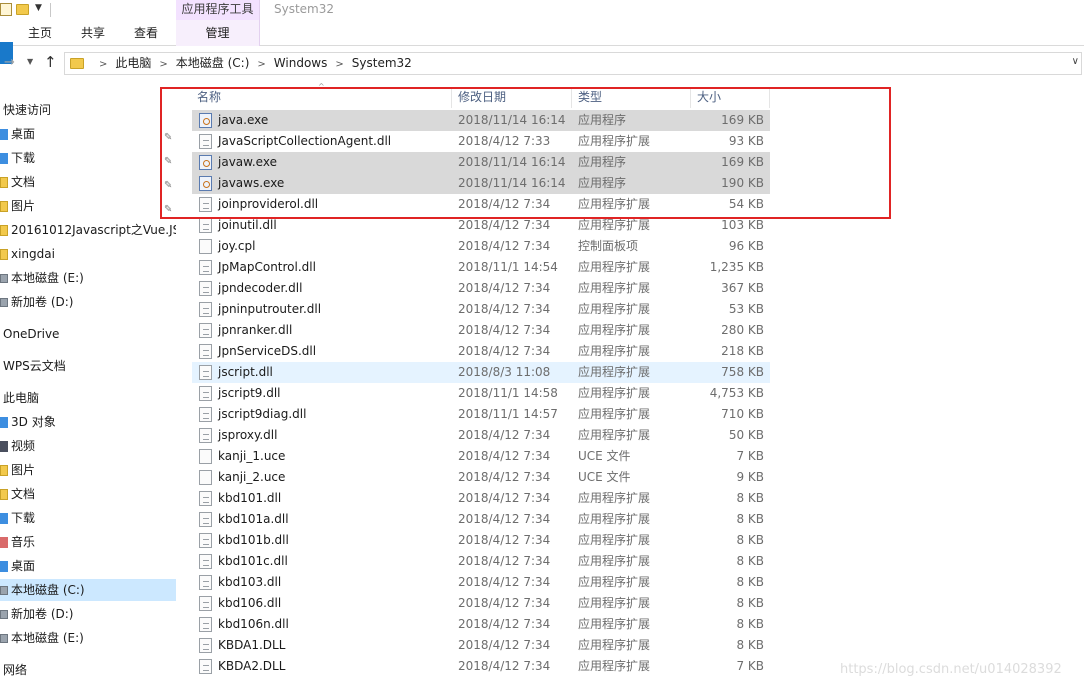 This screenshot has width=1084, height=688. I want to click on file-row: joy.cpl 2018/4/12 7:34 控制面板项 96 KB, so click(481, 246).